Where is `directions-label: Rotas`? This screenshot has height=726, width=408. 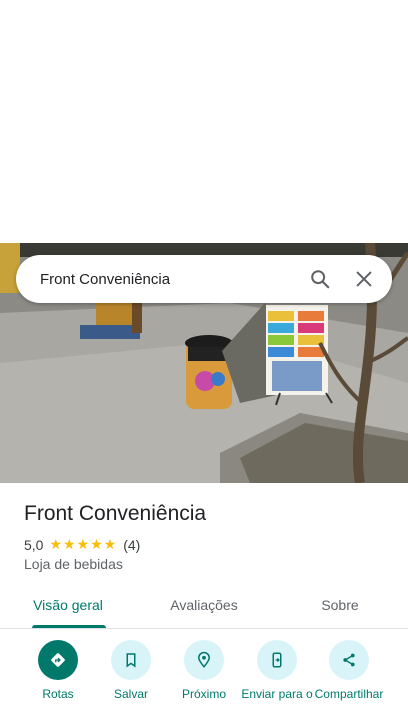
directions-label: Rotas is located at coordinates (58, 694).